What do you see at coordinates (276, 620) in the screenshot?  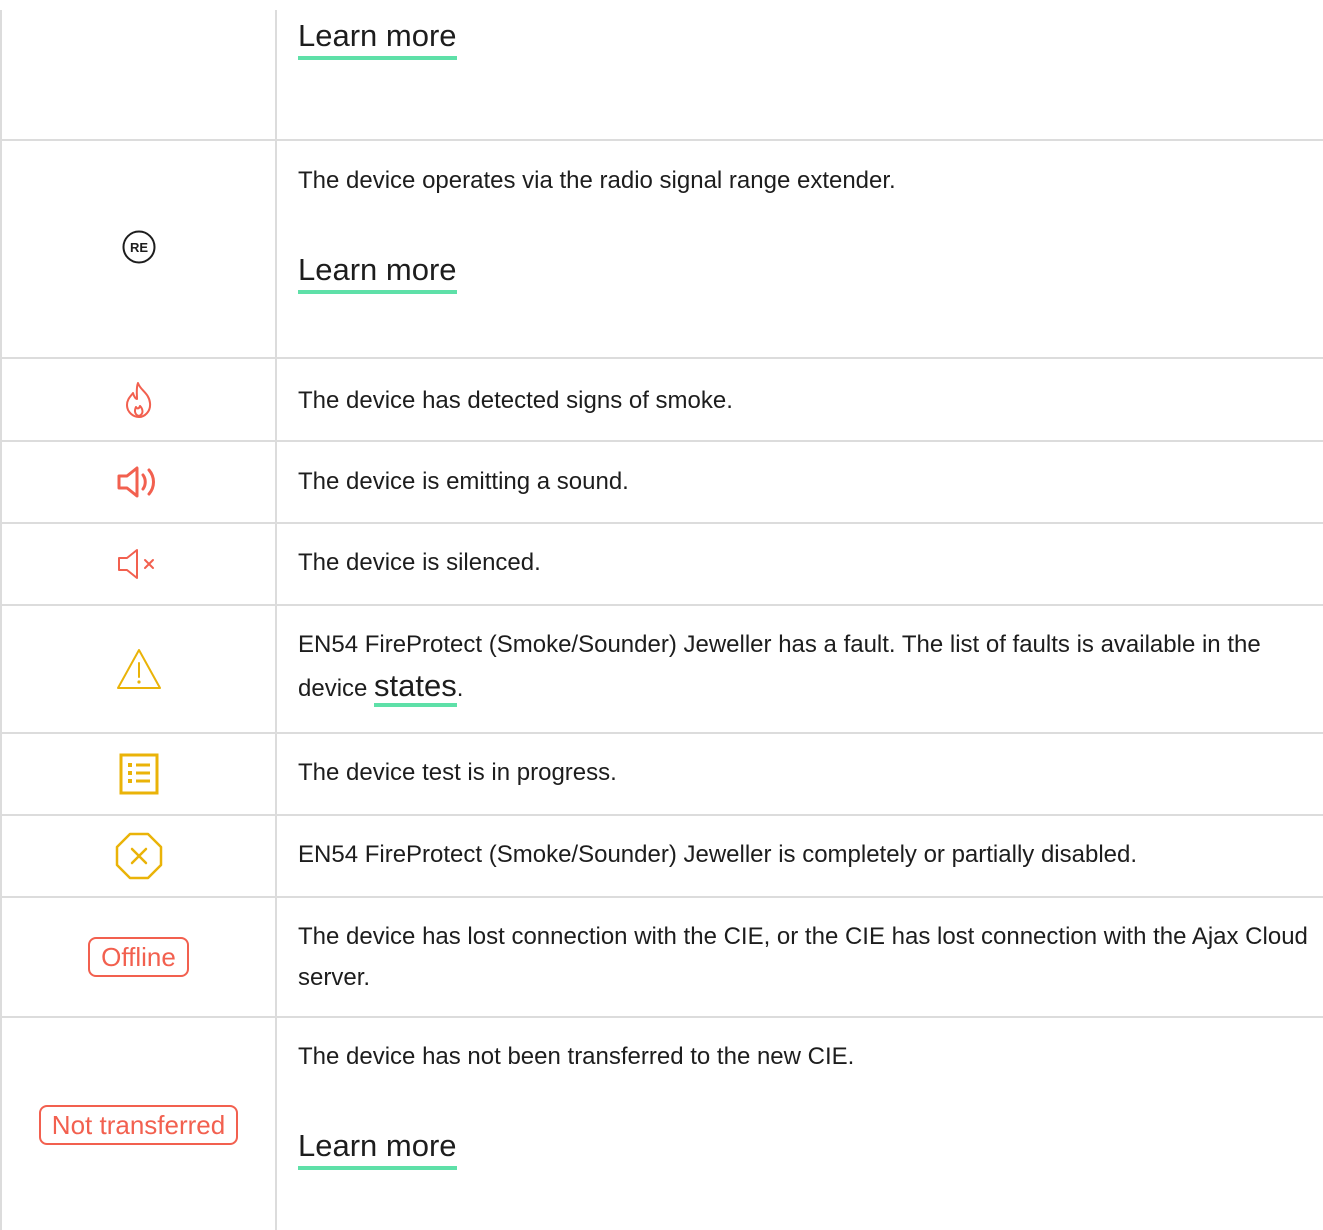 I see `table-column-divider` at bounding box center [276, 620].